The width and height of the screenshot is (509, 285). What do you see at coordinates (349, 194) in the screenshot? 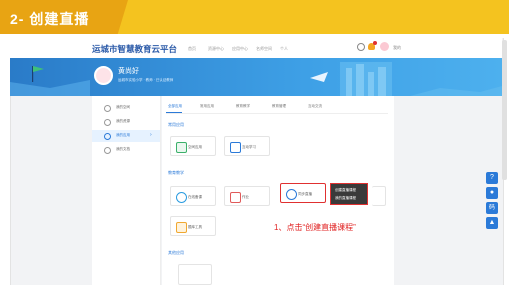
I see `live-dropdown-menu: 创建直播课程 我的直播课程` at bounding box center [349, 194].